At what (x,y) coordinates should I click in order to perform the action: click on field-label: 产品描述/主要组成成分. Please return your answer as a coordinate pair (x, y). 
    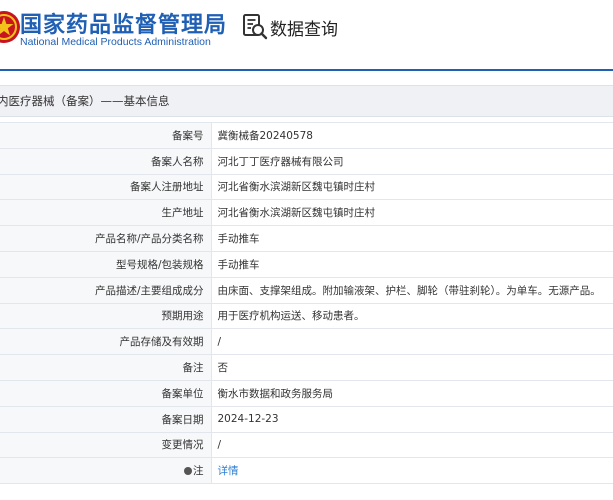
    Looking at the image, I should click on (106, 290).